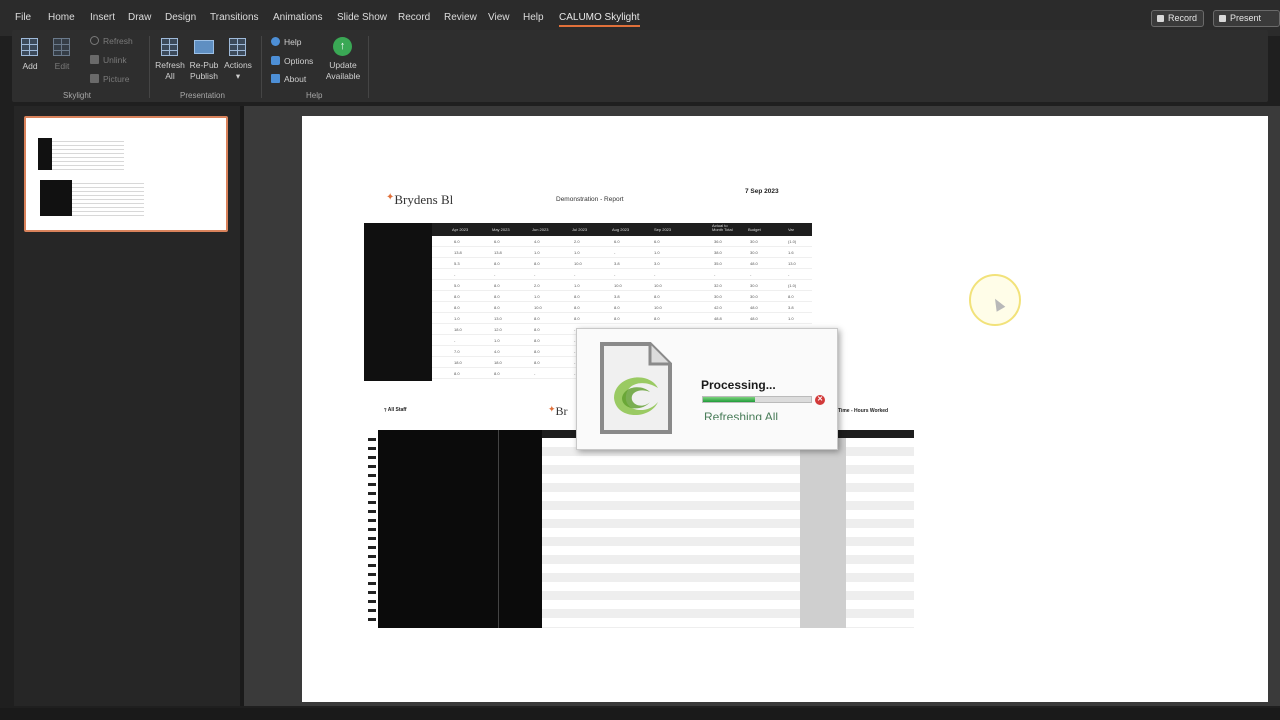 This screenshot has width=1280, height=720. What do you see at coordinates (599, 19) in the screenshot?
I see `tab-calumo-skylight: CALUMO Skylight` at bounding box center [599, 19].